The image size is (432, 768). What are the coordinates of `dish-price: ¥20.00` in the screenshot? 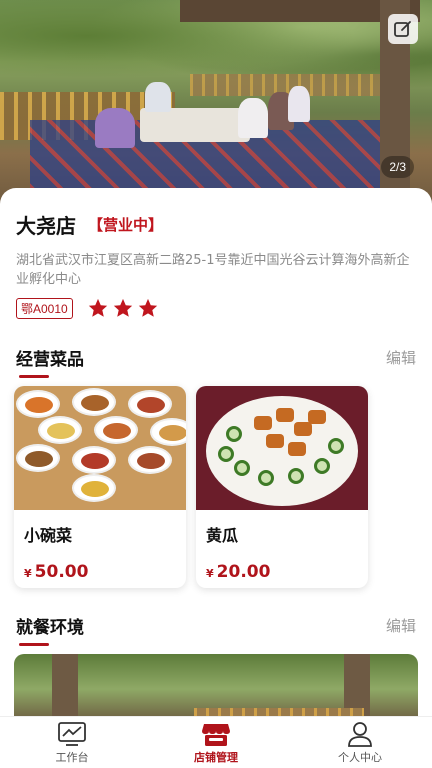 It's located at (287, 572).